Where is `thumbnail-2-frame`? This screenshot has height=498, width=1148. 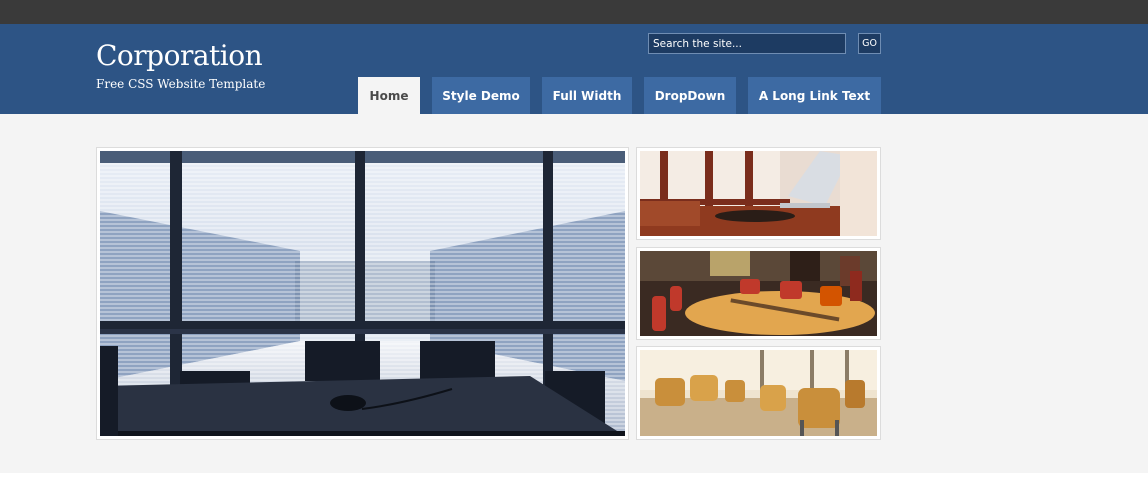 thumbnail-2-frame is located at coordinates (758, 293).